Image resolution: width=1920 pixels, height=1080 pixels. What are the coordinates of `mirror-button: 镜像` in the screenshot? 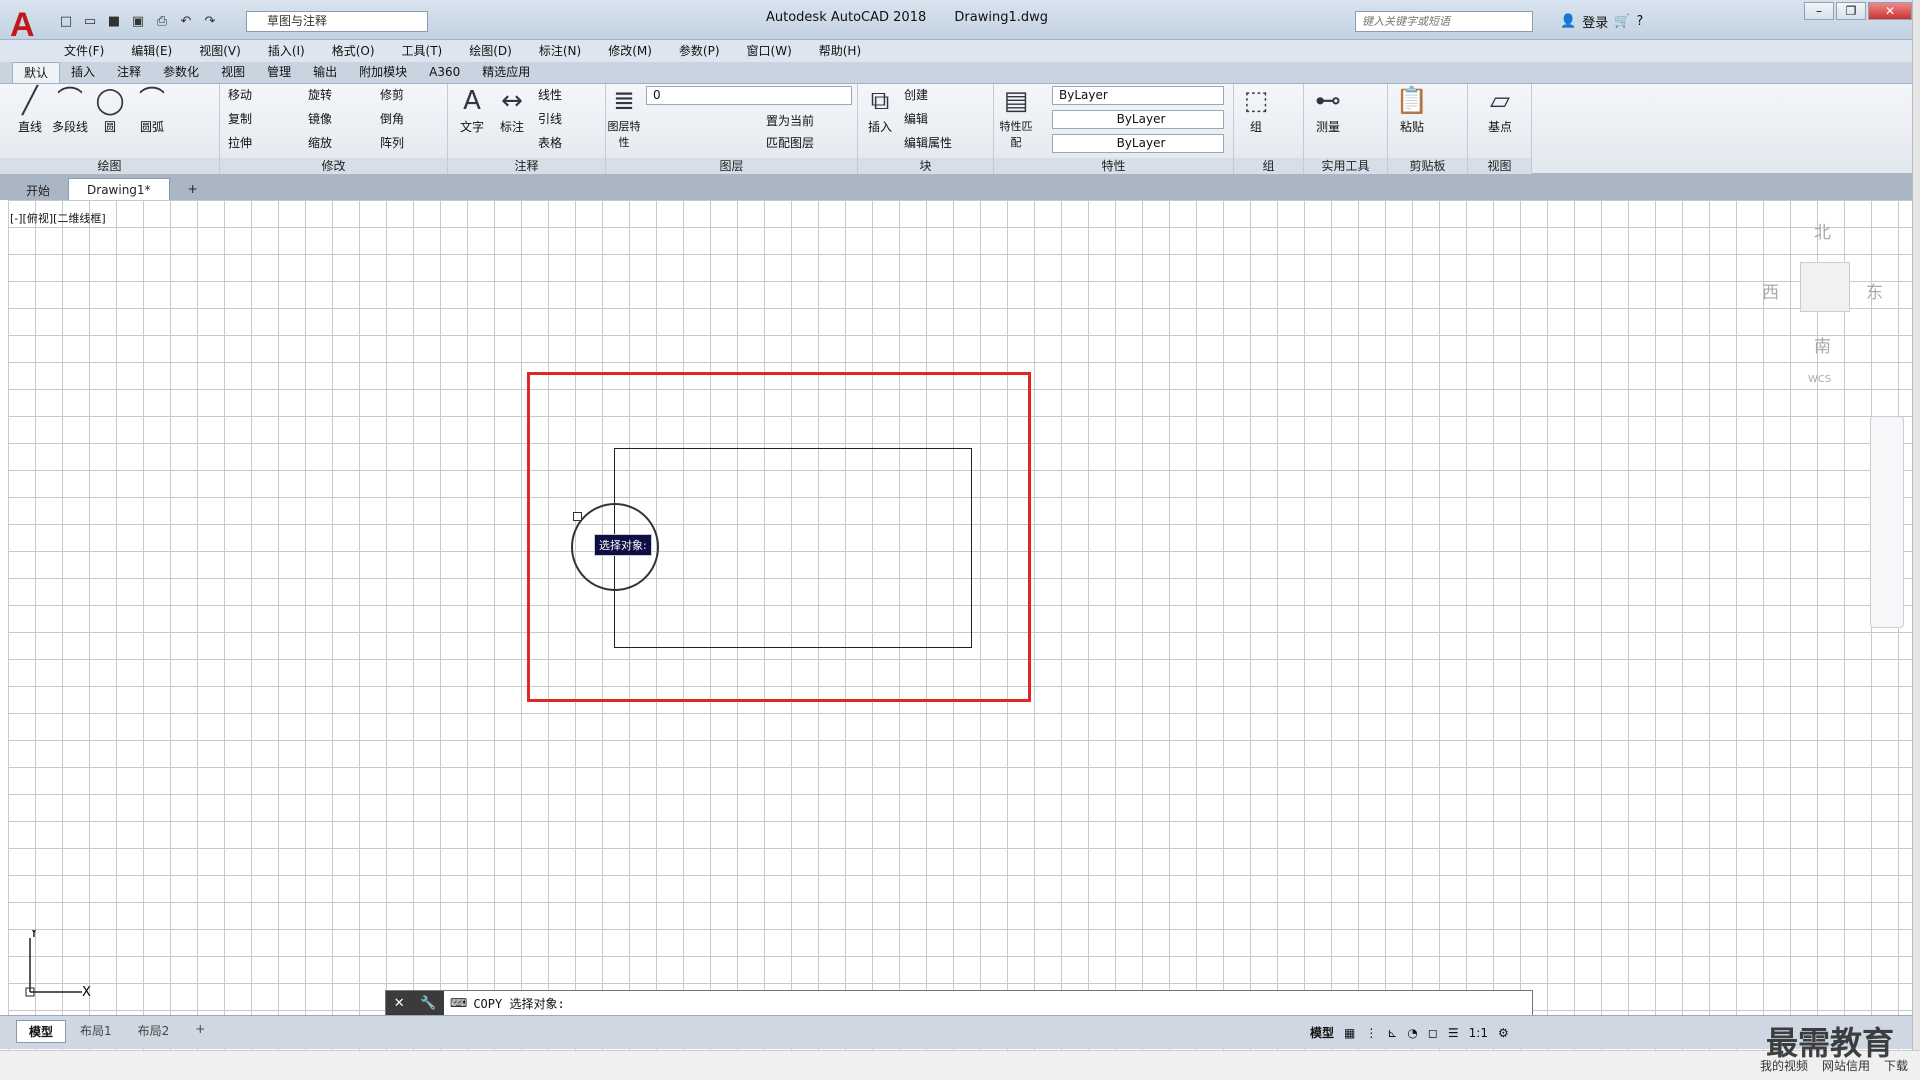 It's located at (320, 118).